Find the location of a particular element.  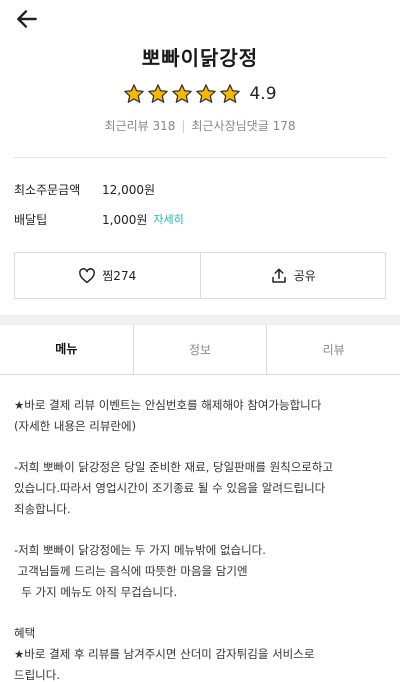

tab-bar: 메뉴 정보 리뷰 is located at coordinates (200, 350).